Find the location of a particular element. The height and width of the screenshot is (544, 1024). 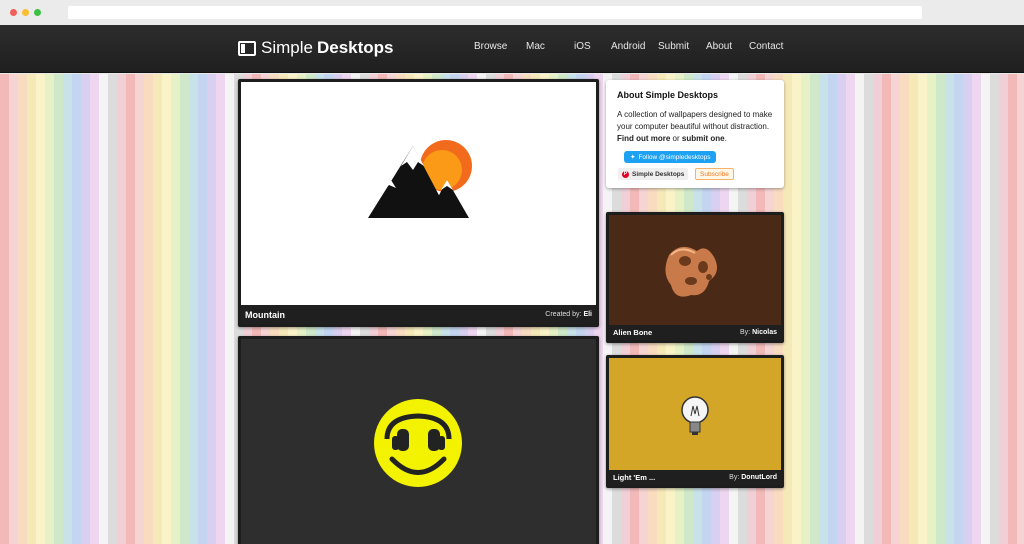

wallpaper-card-alien-bone: Alien Bone By: Nicolas is located at coordinates (695, 277).